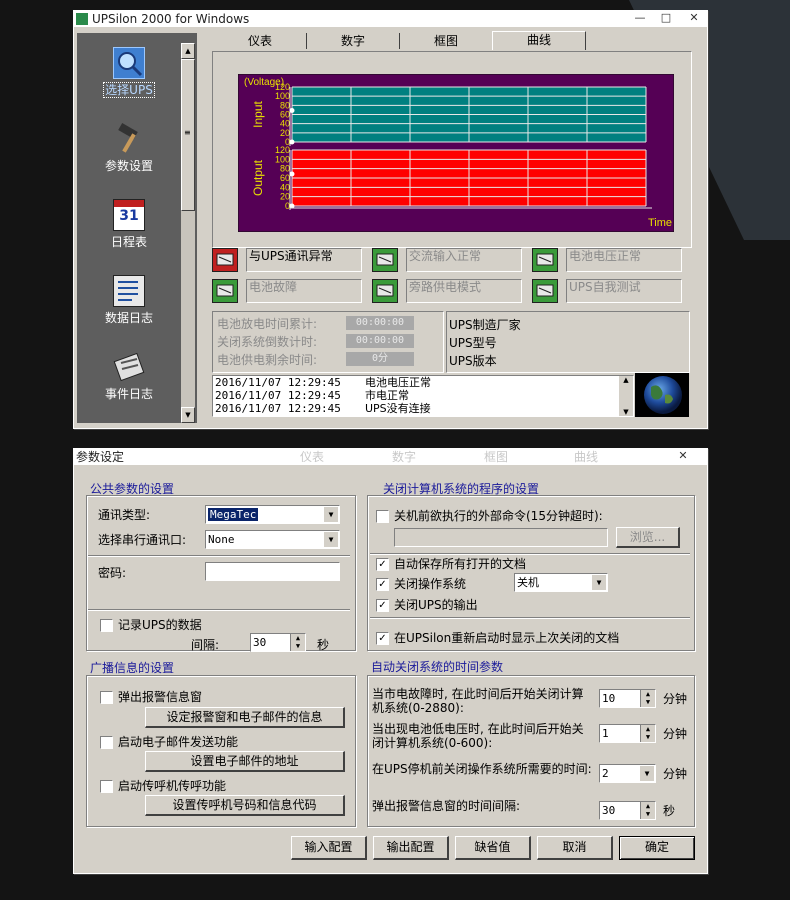  I want to click on sidebar: 选择UPS 参数设置 31 日程表 数据日志 事件日志 ▲ ≡ ▼, so click(137, 228).